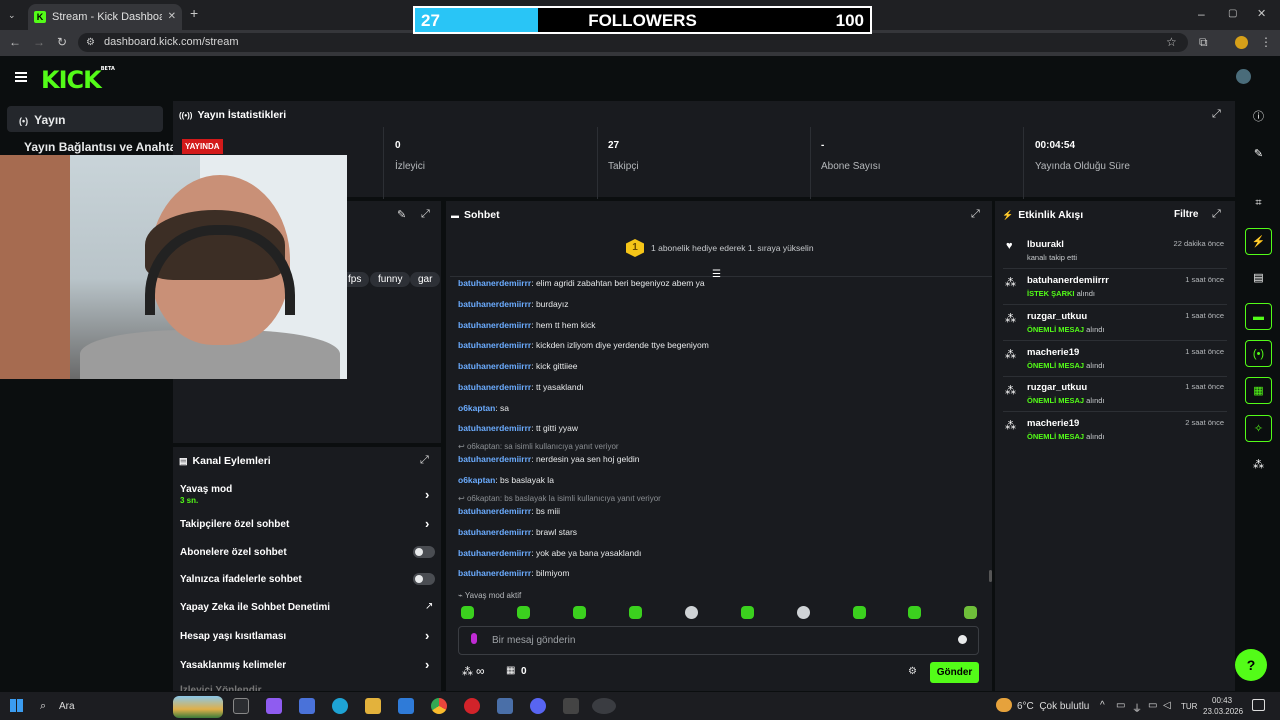  What do you see at coordinates (39, 42) in the screenshot?
I see `forward-icon: →` at bounding box center [39, 42].